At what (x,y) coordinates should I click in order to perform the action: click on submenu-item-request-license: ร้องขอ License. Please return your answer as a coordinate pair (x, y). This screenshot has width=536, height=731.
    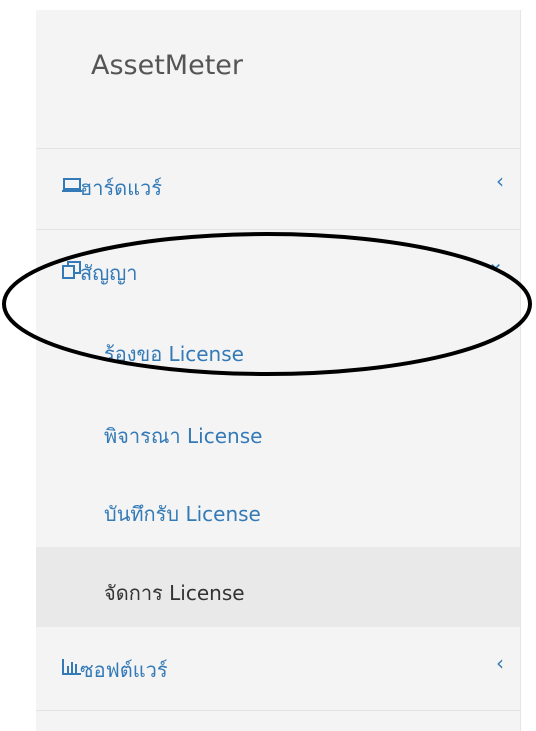
    Looking at the image, I should click on (278, 350).